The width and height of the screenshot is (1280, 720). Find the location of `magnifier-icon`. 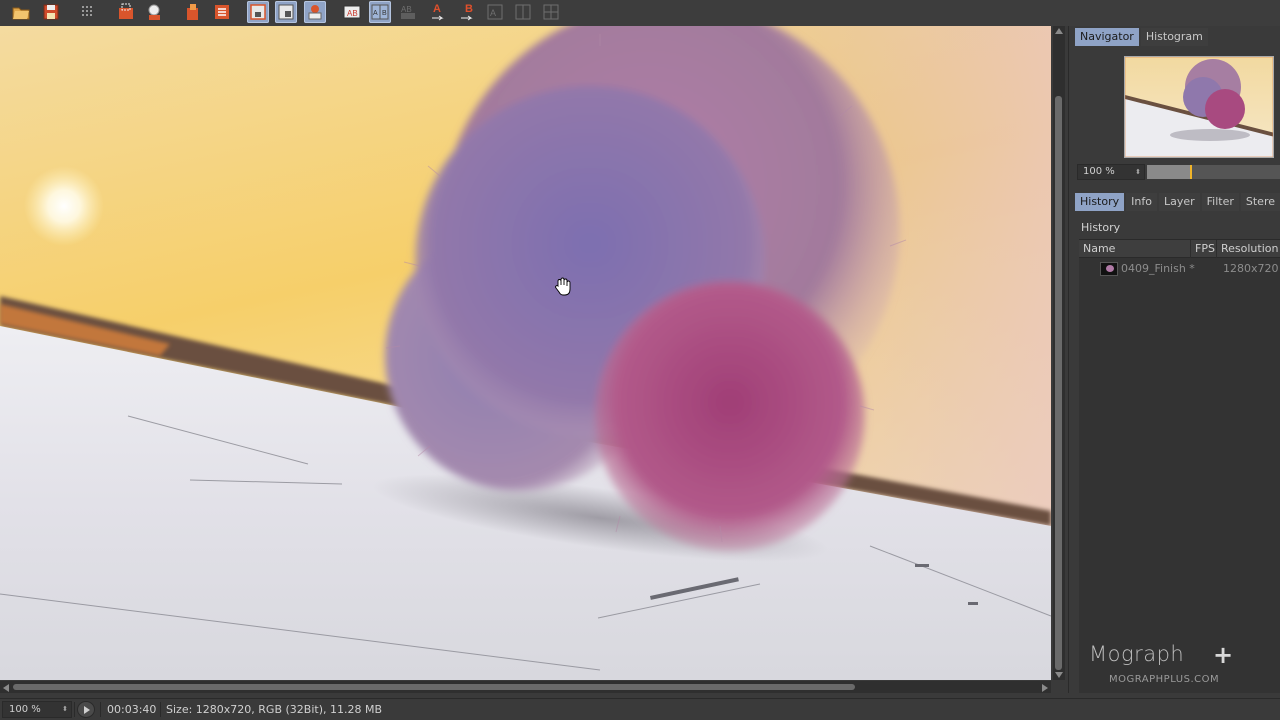

magnifier-icon is located at coordinates (155, 12).